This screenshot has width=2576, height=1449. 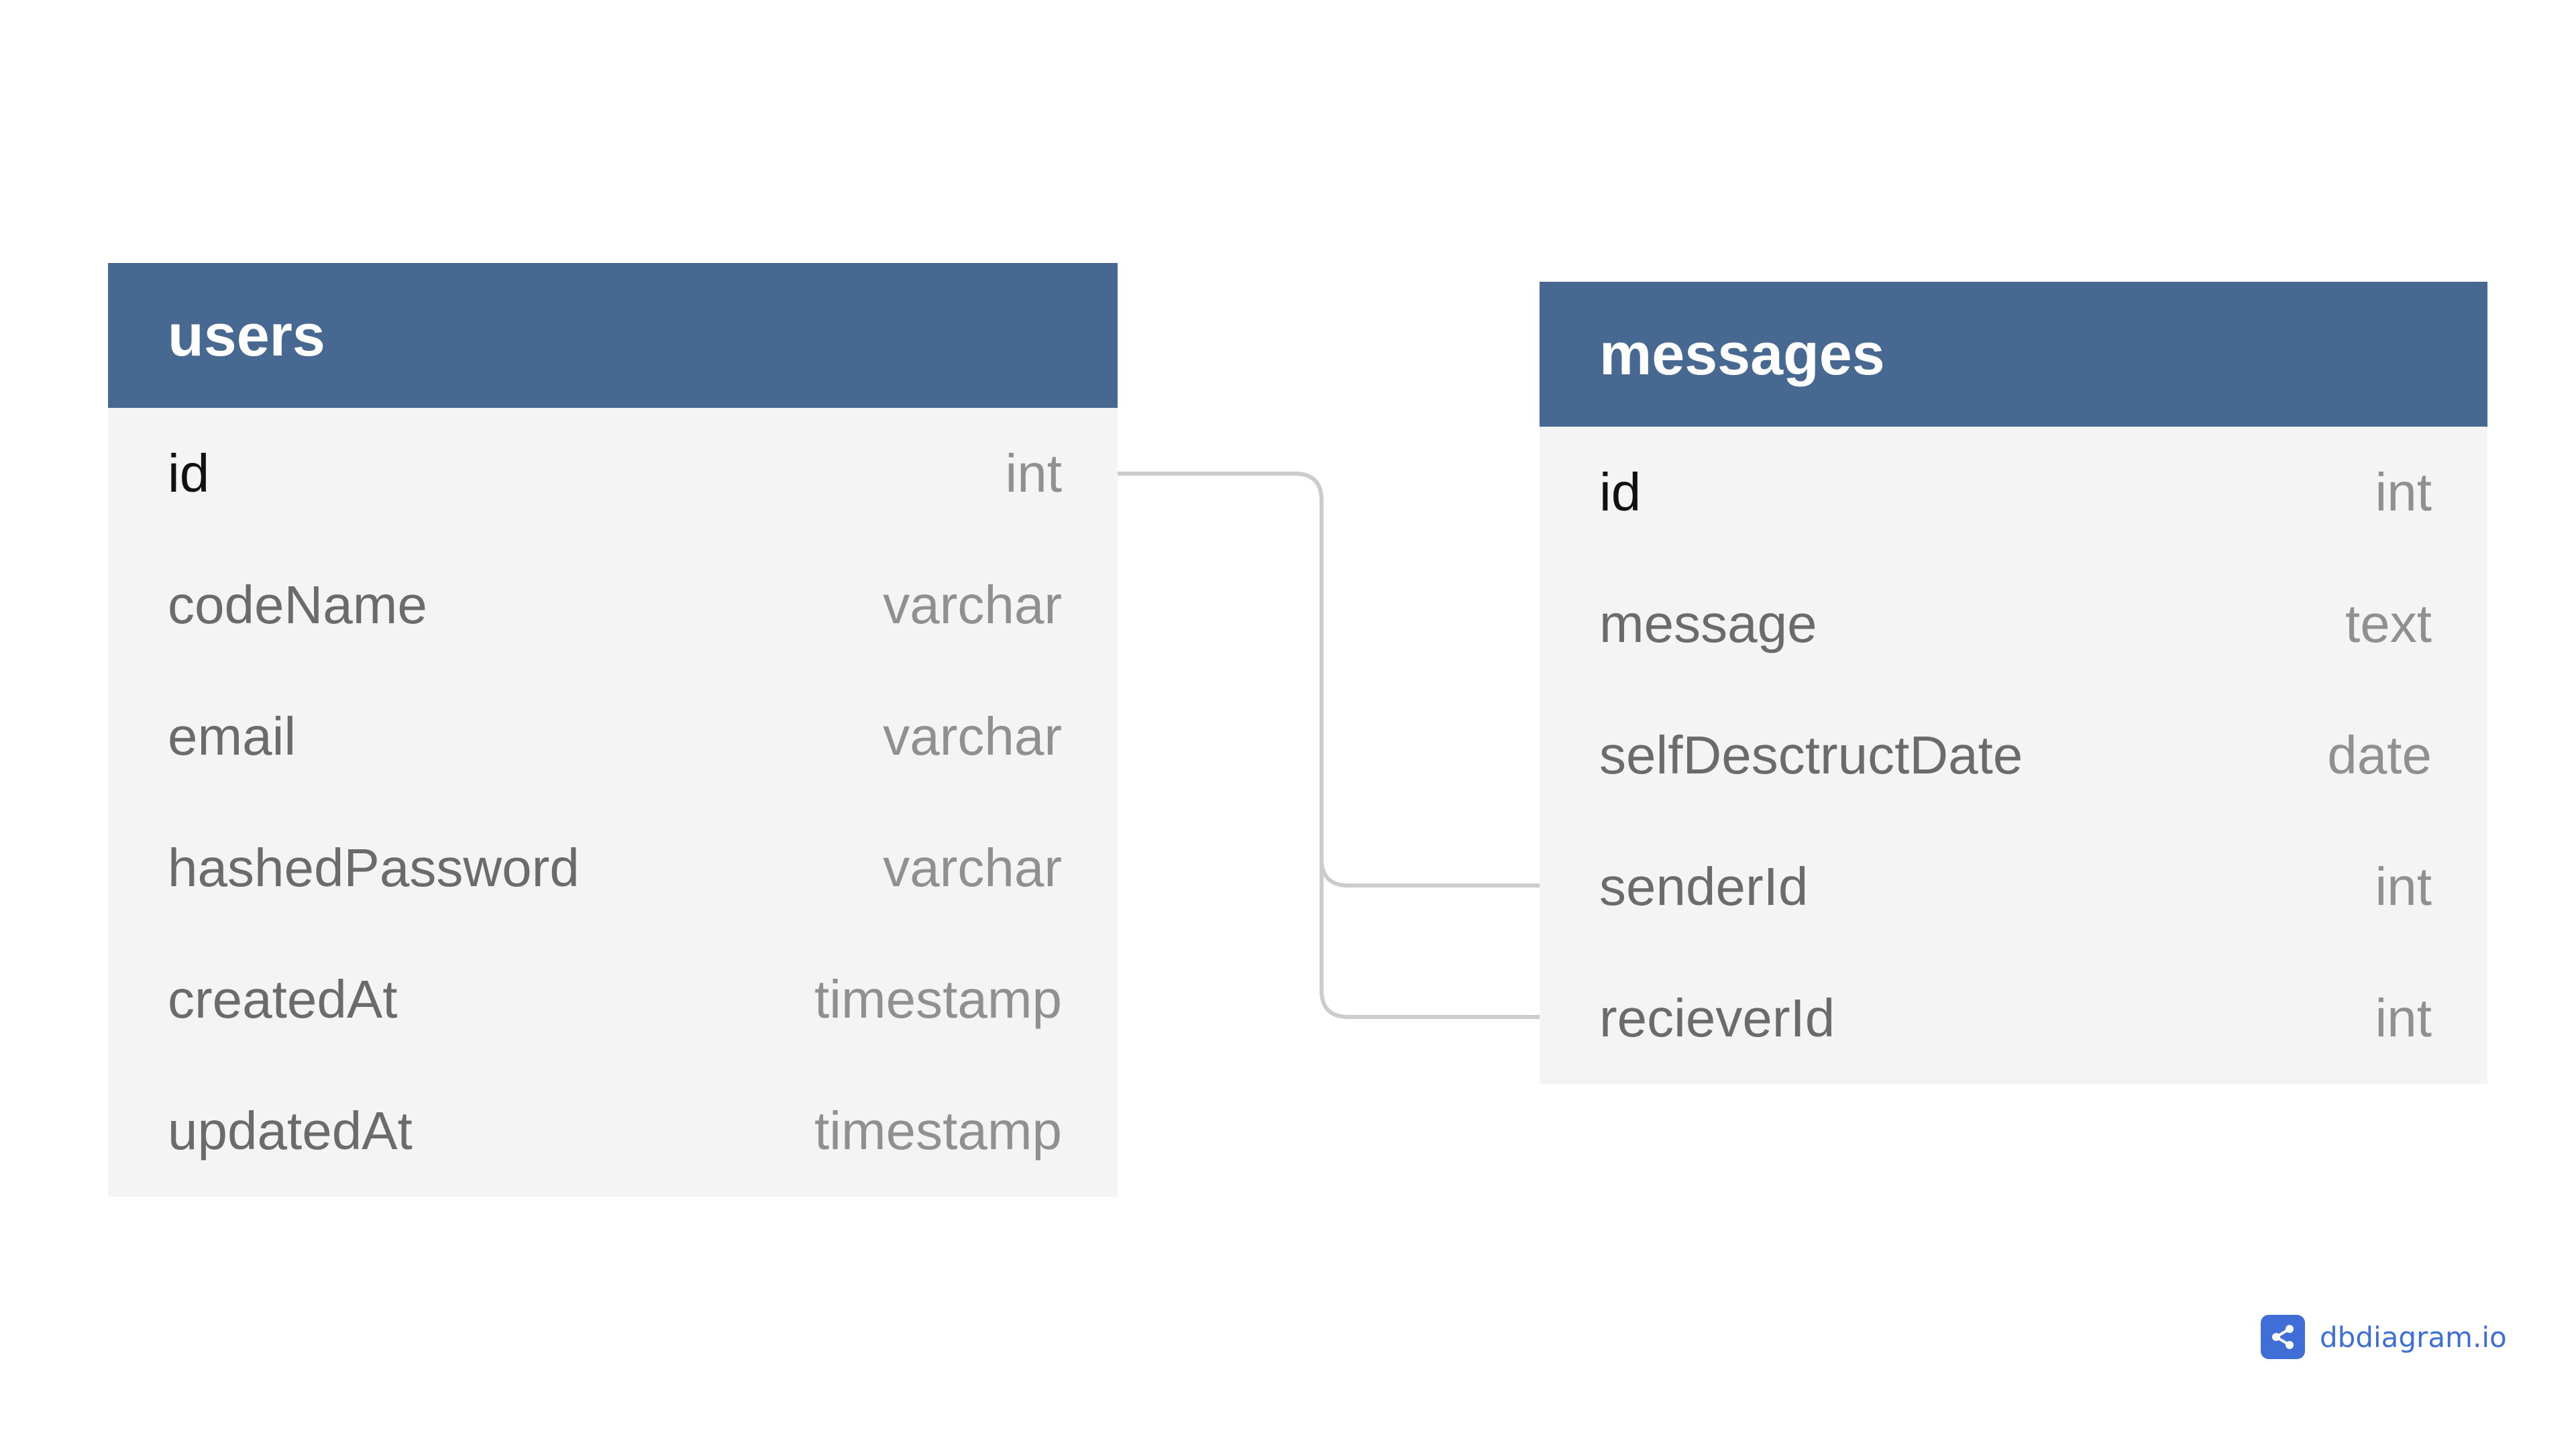 What do you see at coordinates (290, 1131) in the screenshot?
I see `column-name: updatedAt` at bounding box center [290, 1131].